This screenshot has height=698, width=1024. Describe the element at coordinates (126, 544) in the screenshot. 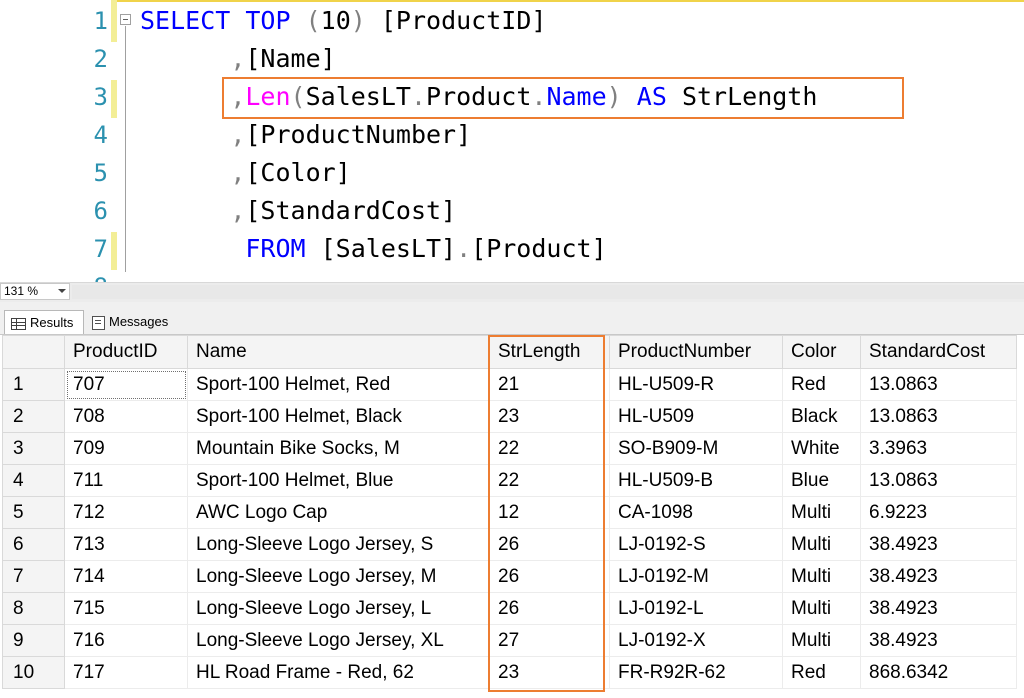

I see `table-cell: 713` at that location.